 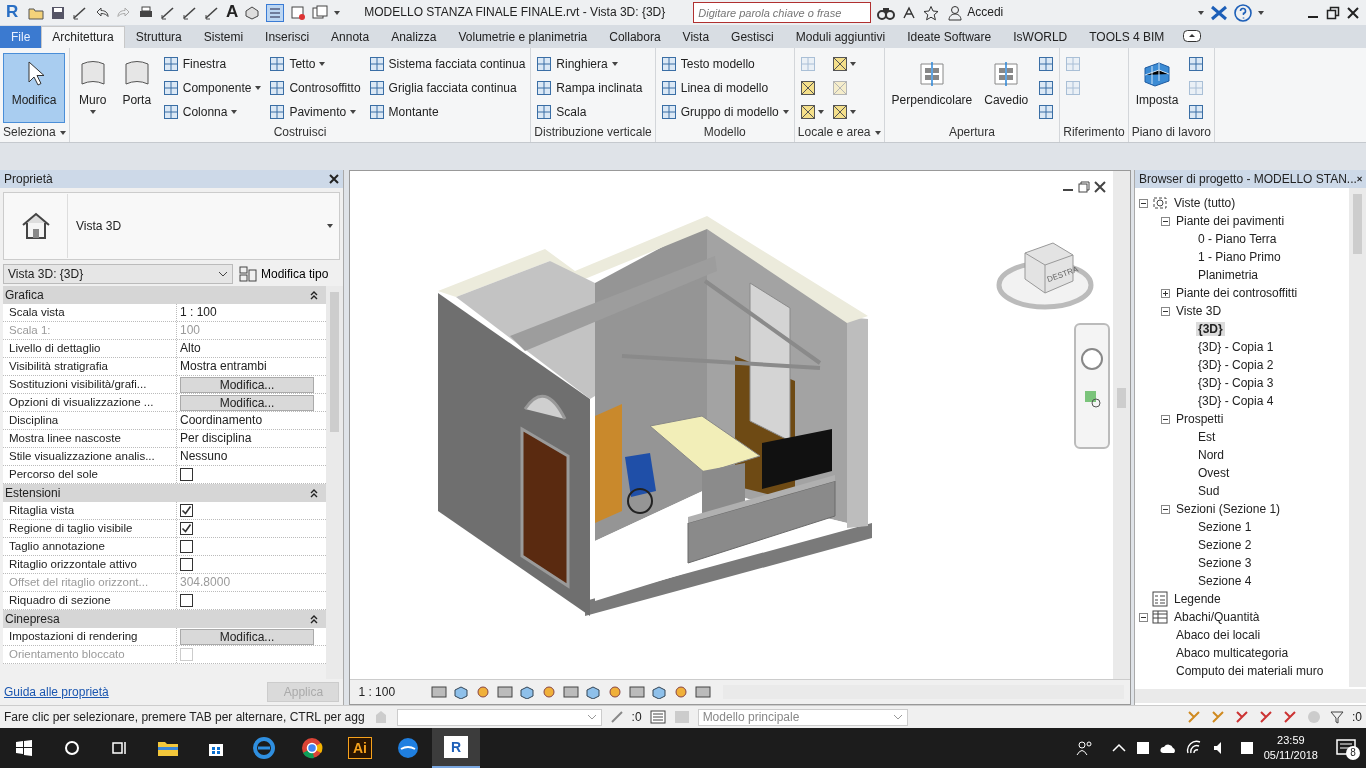 What do you see at coordinates (1237, 293) in the screenshot?
I see `tree-item: Piante dei controsoffitti` at bounding box center [1237, 293].